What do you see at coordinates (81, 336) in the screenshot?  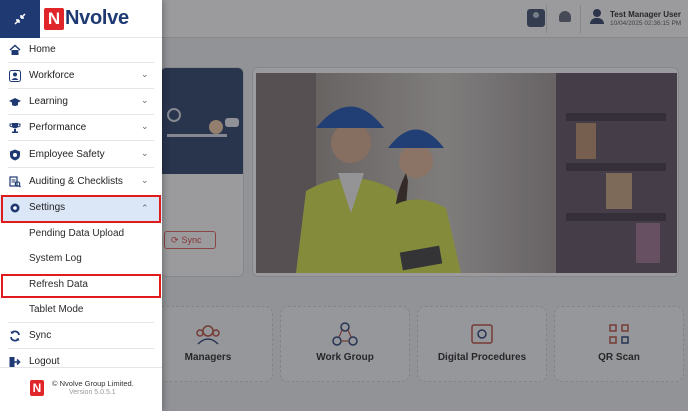 I see `menu-item-sync: Sync` at bounding box center [81, 336].